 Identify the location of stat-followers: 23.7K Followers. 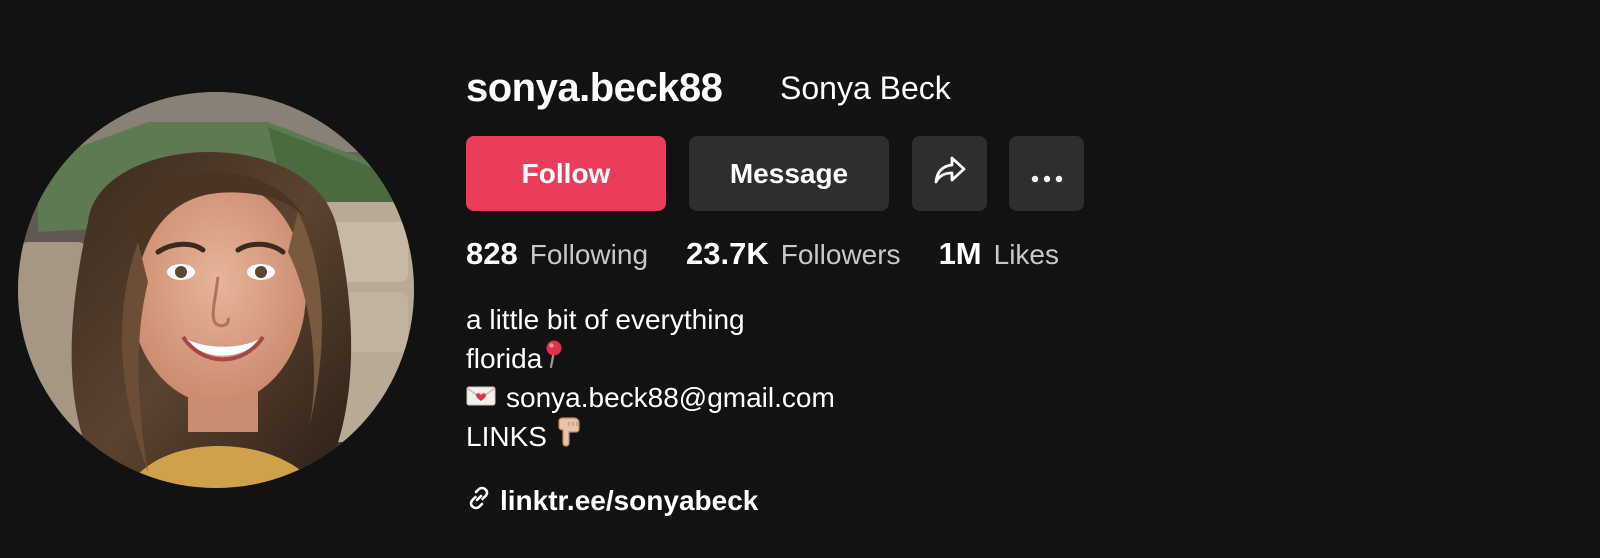
(793, 254).